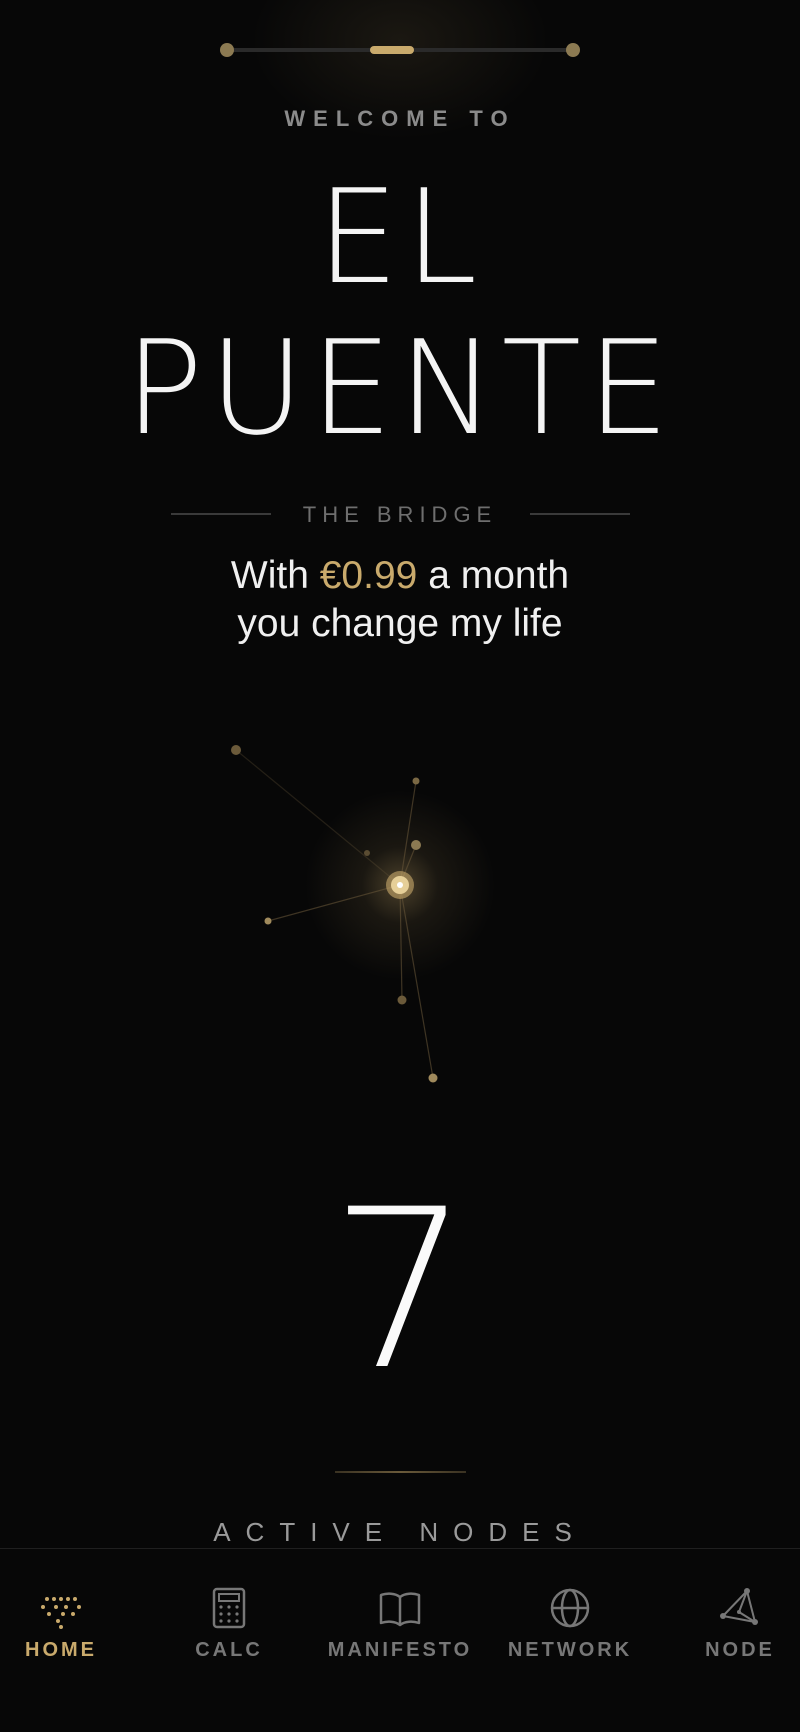 The image size is (800, 1732). Describe the element at coordinates (739, 1606) in the screenshot. I see `node-graph-icon` at that location.